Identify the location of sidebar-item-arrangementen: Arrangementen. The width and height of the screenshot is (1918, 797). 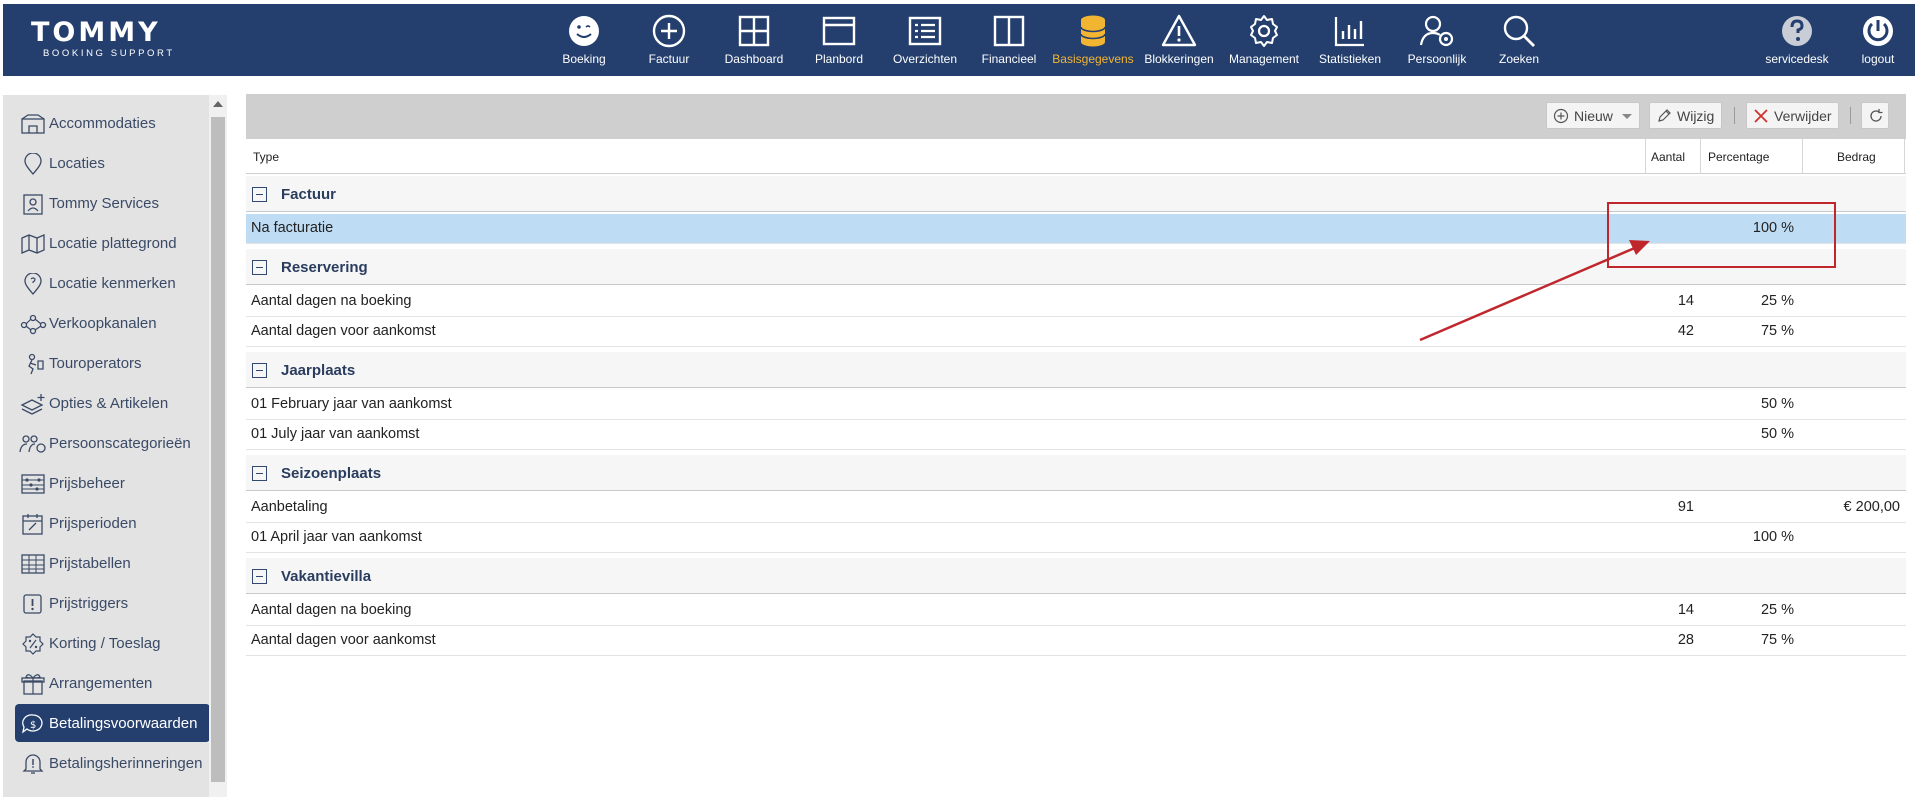
(112, 683).